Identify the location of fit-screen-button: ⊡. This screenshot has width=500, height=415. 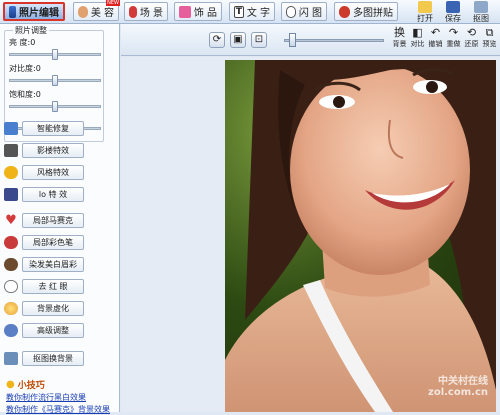
(259, 40).